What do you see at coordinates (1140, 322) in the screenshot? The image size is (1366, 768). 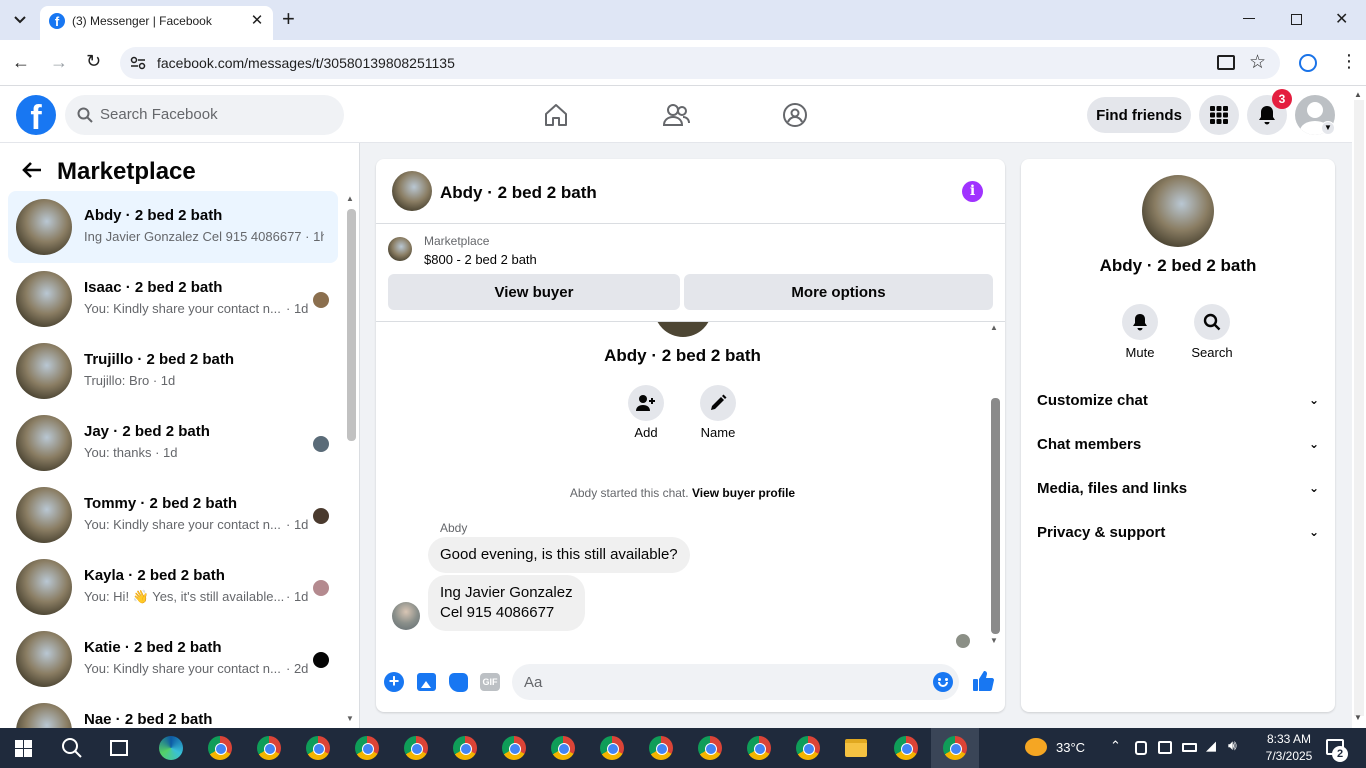 I see `mute-button` at bounding box center [1140, 322].